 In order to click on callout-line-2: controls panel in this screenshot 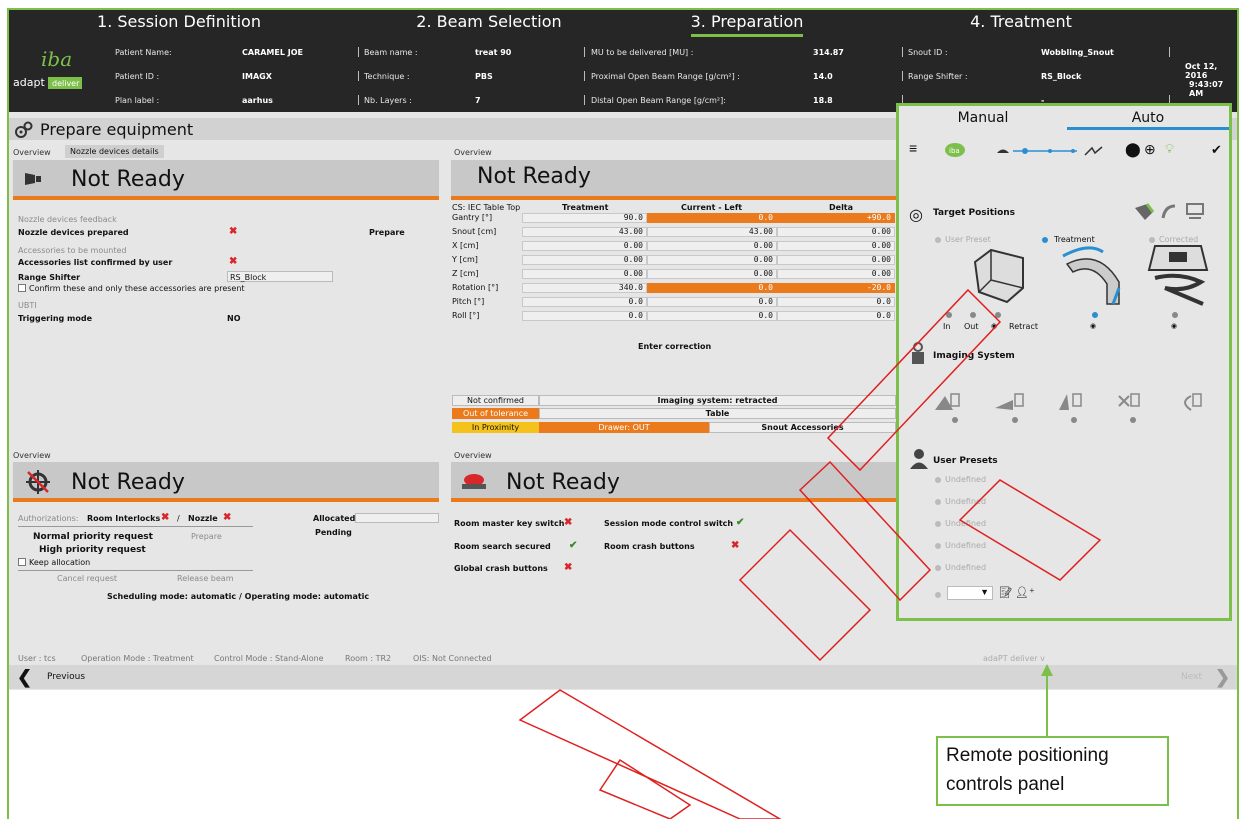, I will do `click(1005, 784)`.